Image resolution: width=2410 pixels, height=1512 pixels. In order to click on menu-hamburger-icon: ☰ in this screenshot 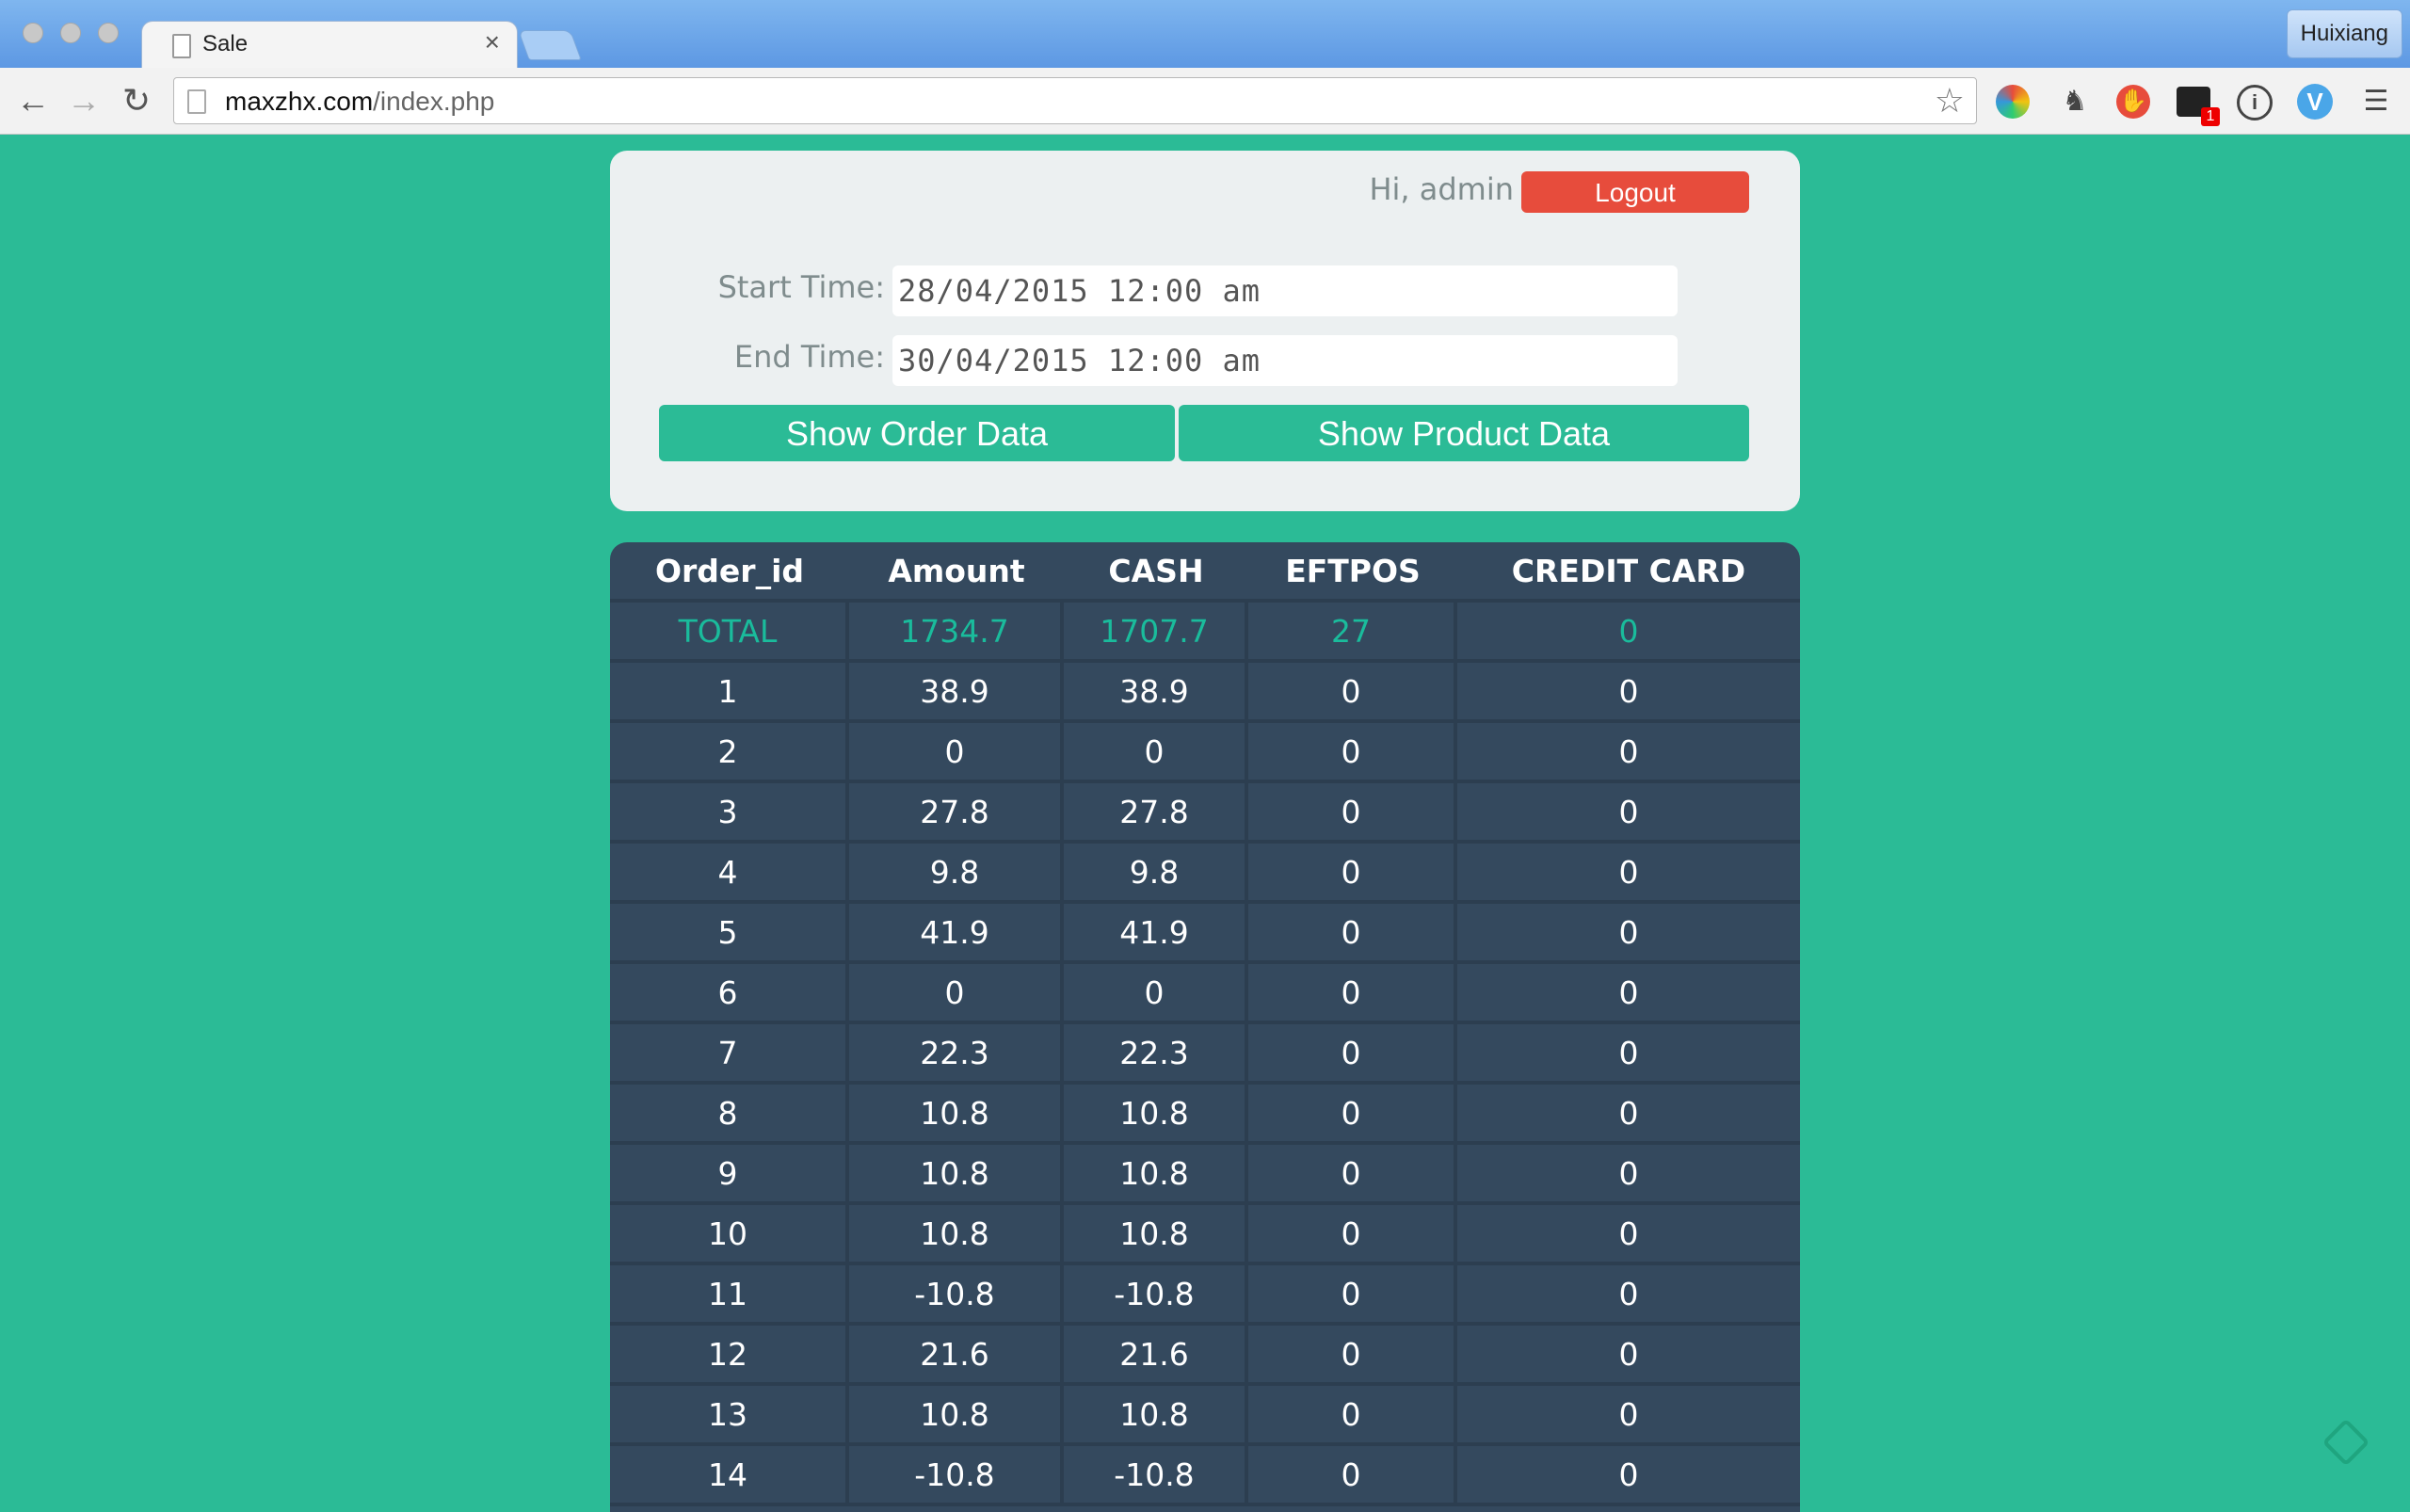, I will do `click(2376, 102)`.